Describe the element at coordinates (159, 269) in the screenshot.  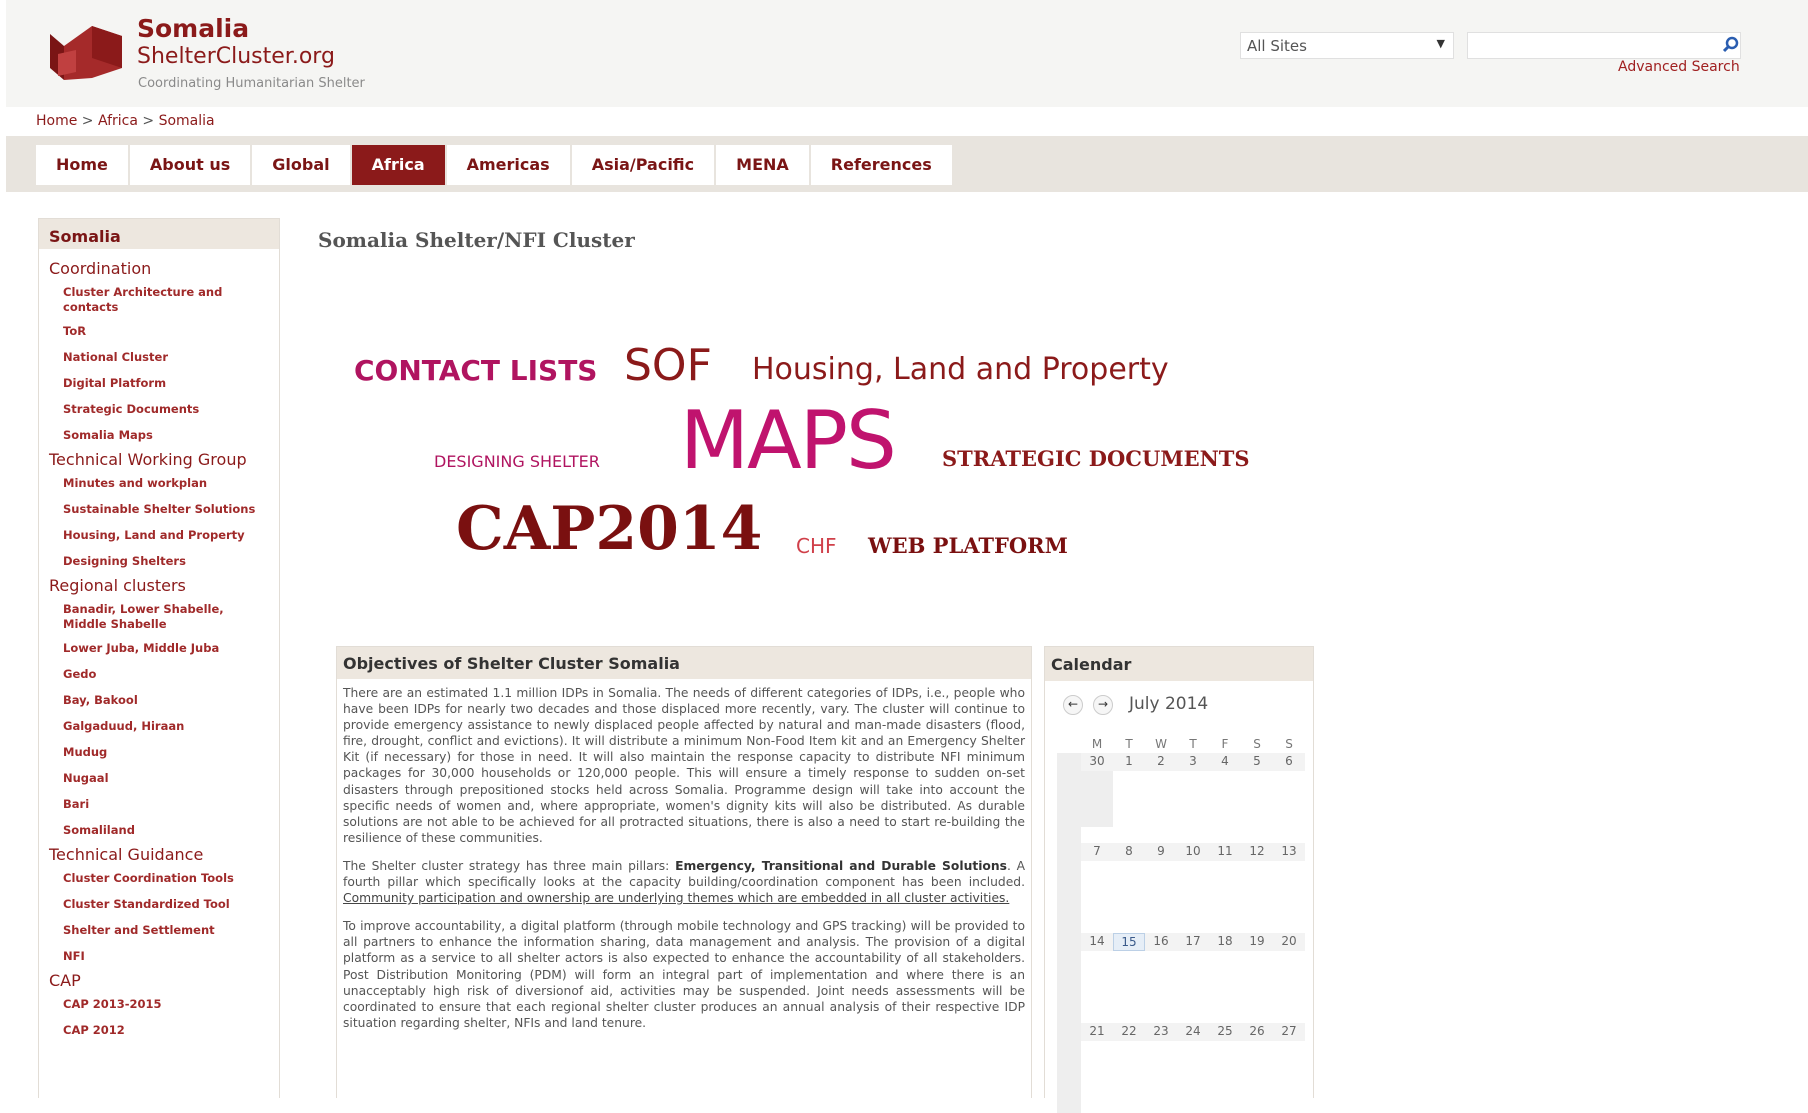
I see `sidebar-section-coordination: Coordination` at that location.